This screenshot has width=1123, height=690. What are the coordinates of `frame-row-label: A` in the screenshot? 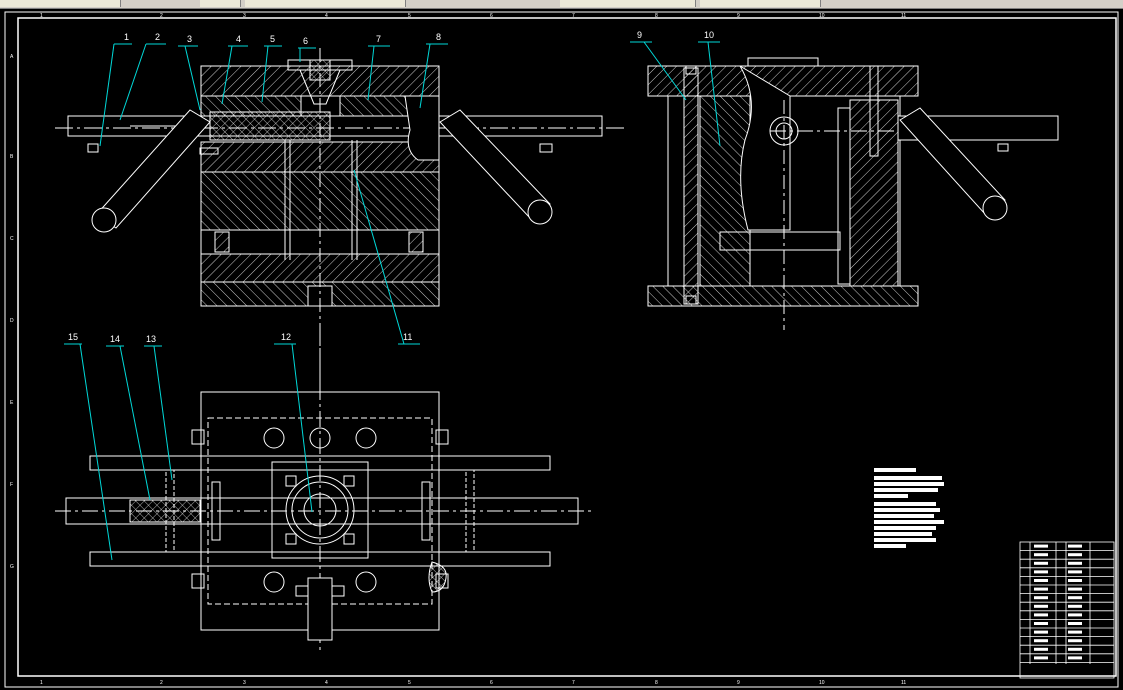 It's located at (12, 57).